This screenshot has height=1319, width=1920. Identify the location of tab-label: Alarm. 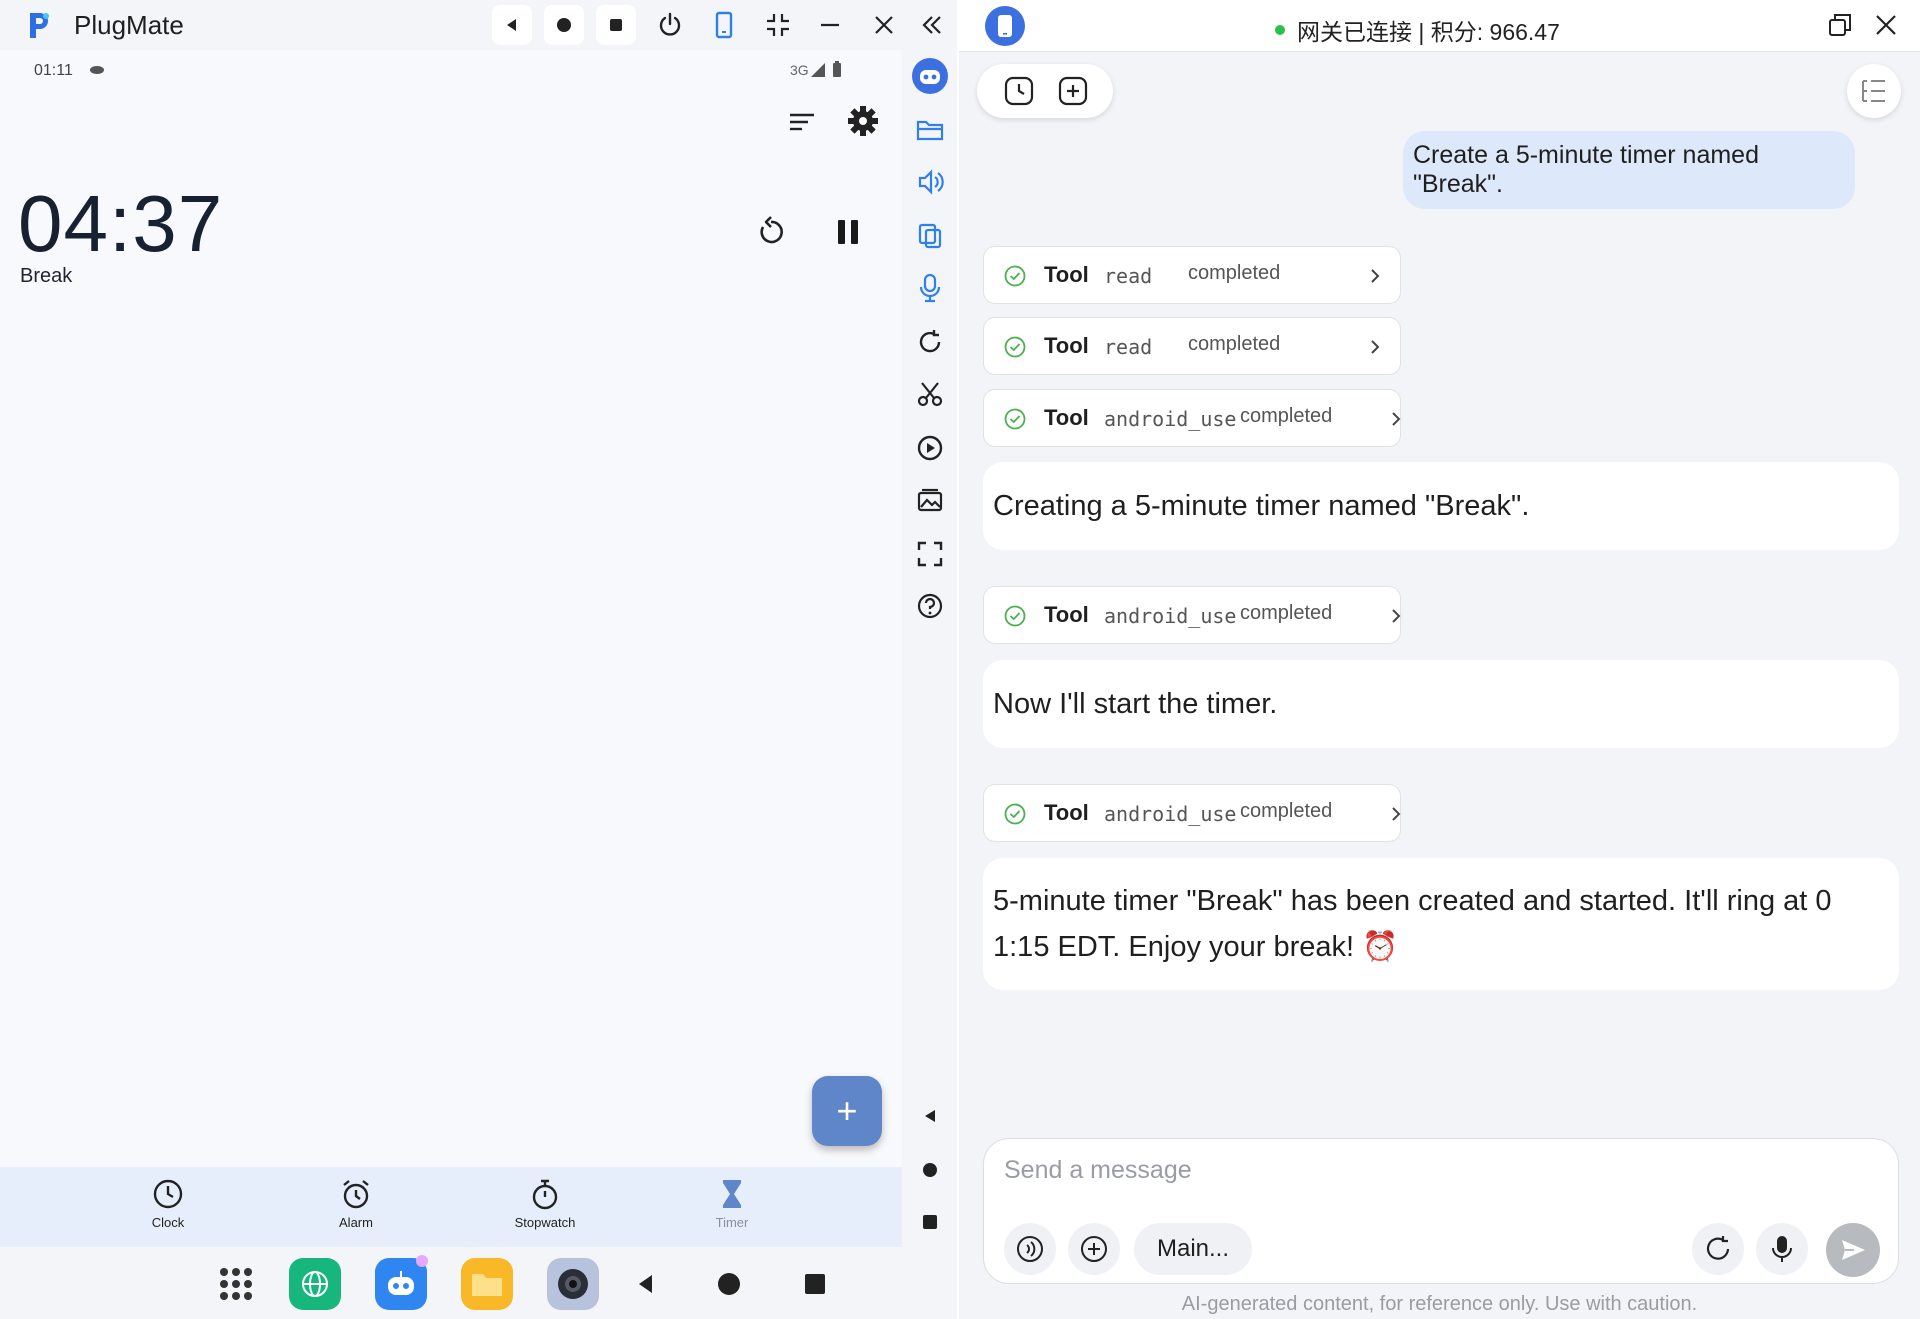
(356, 1222).